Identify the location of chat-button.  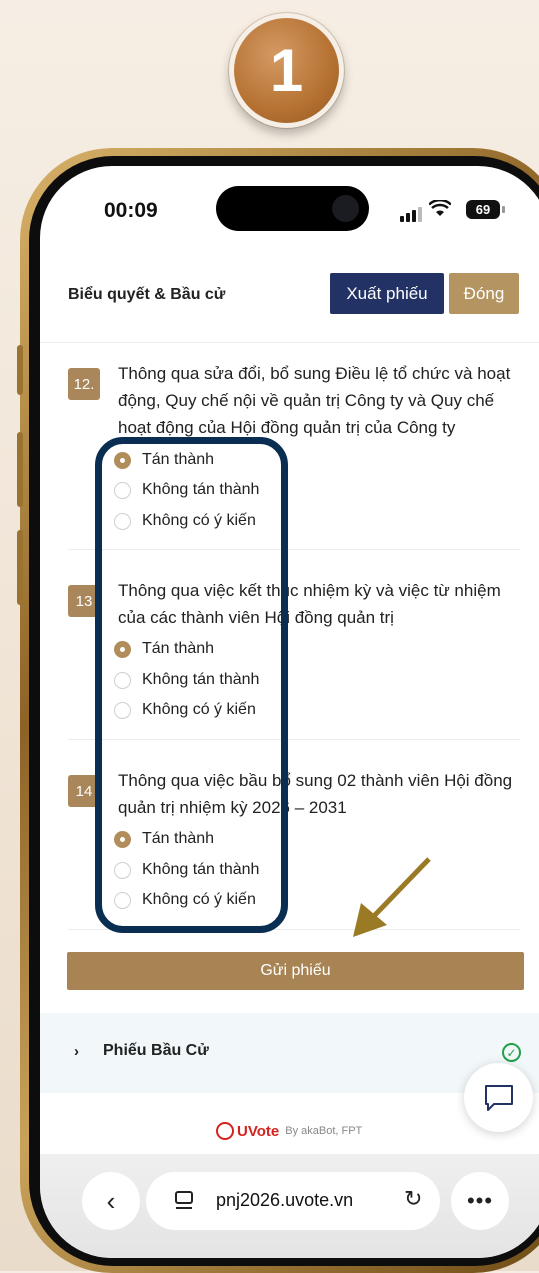
(498, 1097).